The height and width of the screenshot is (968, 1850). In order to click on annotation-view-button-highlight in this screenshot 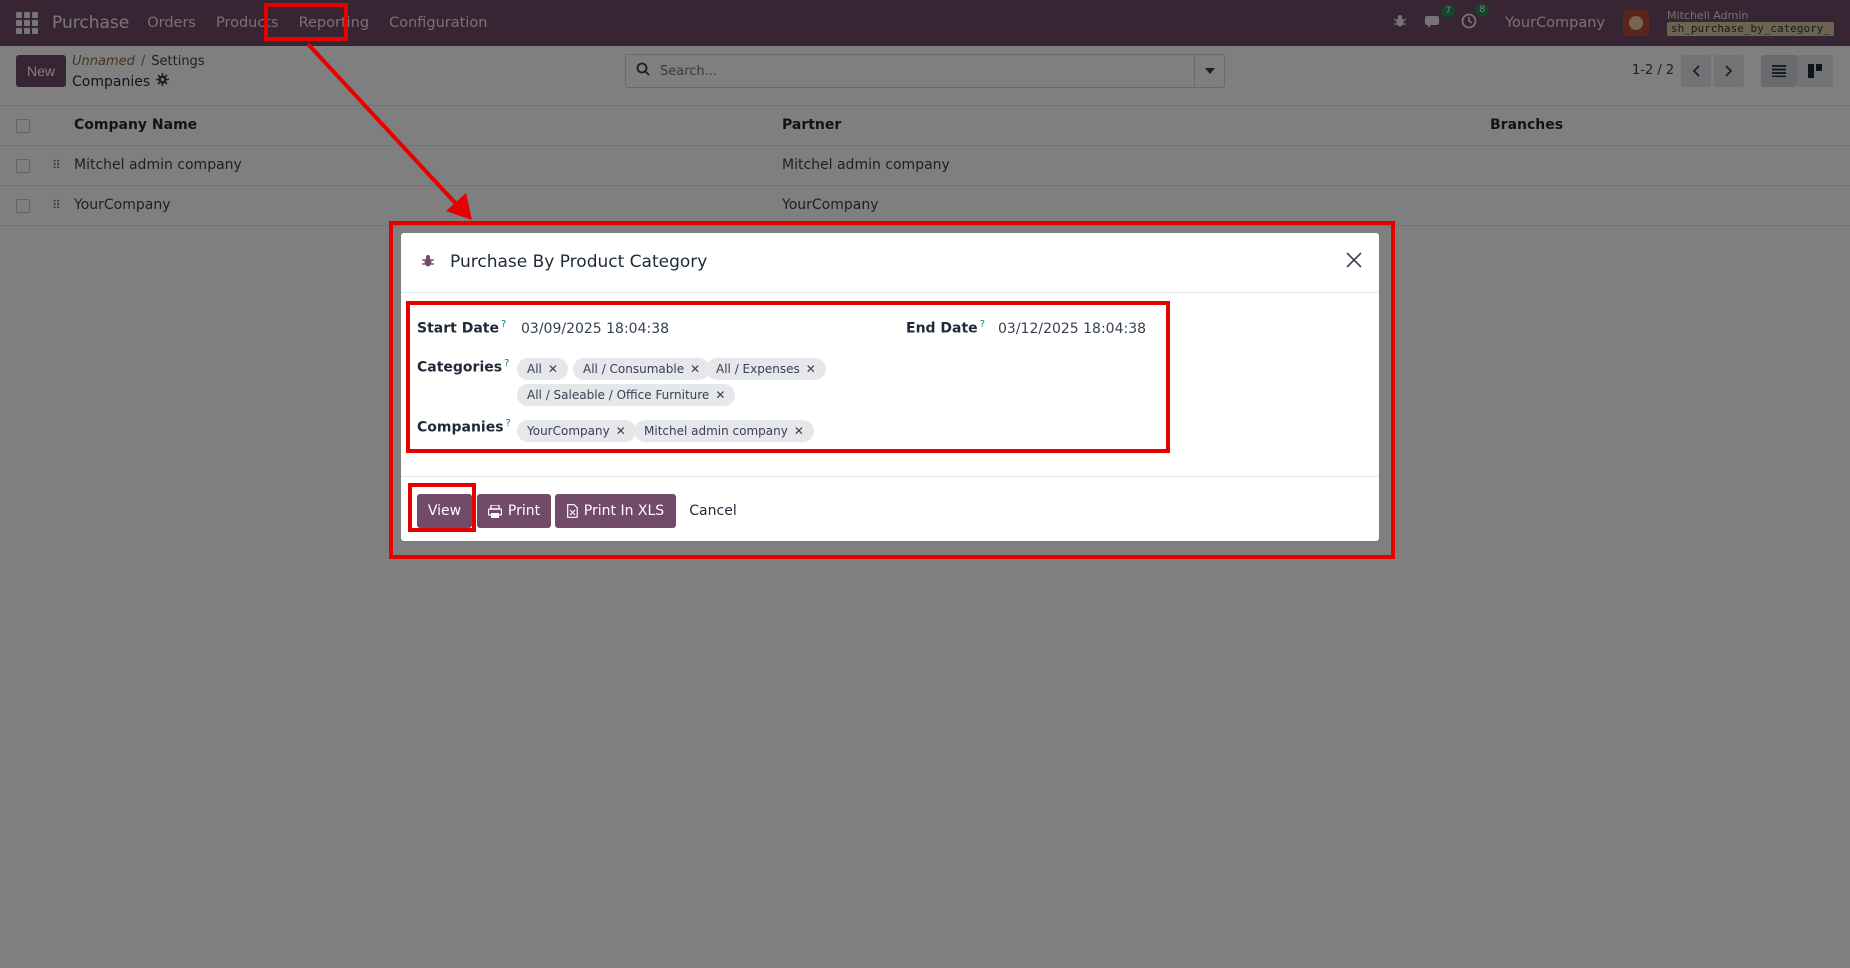, I will do `click(442, 507)`.